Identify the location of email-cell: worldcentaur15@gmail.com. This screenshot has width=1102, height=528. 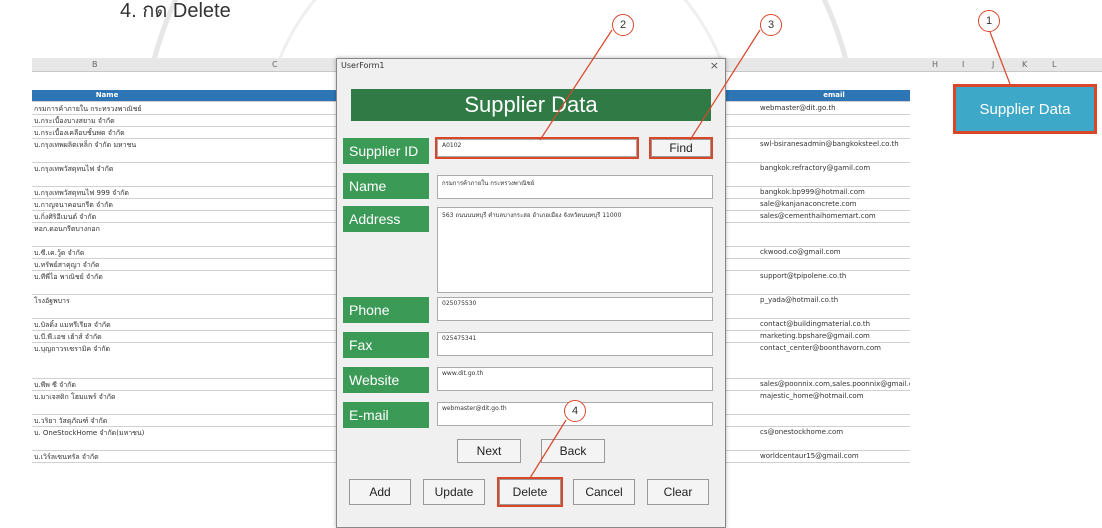
(835, 456).